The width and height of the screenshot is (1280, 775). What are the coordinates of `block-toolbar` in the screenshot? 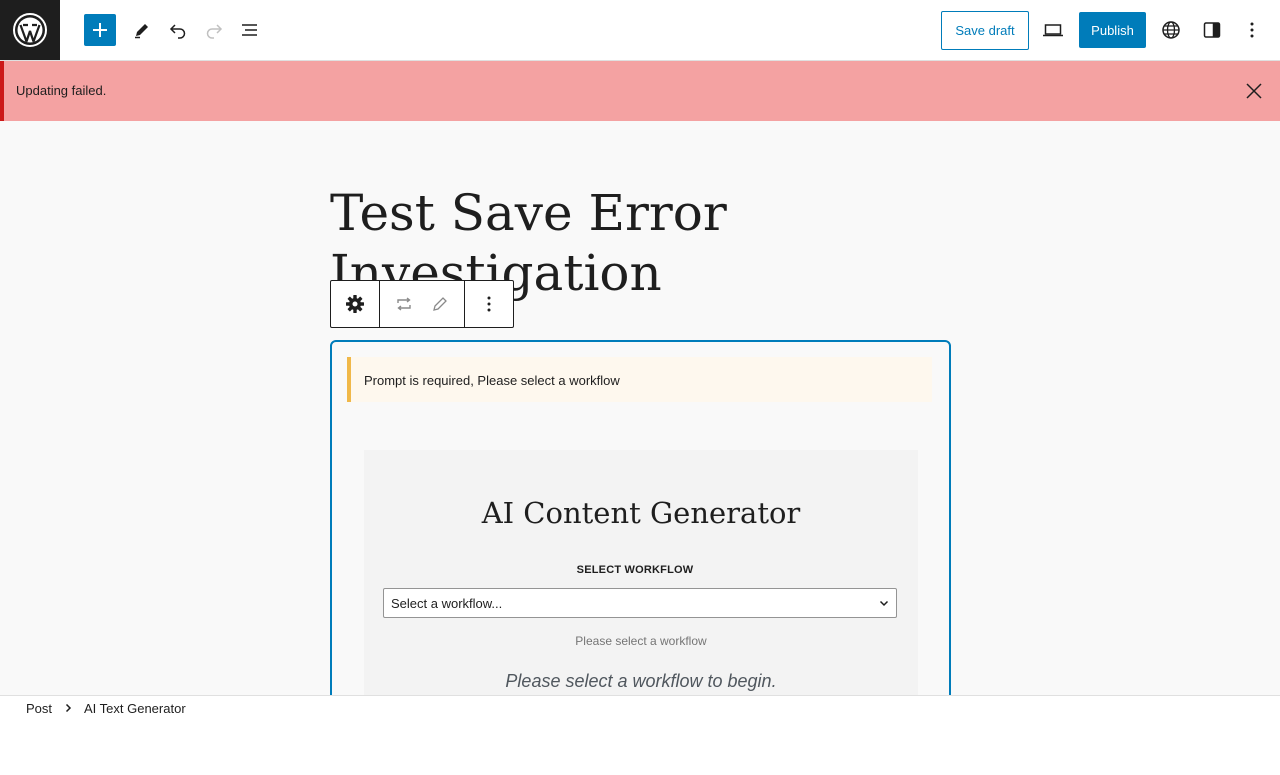 It's located at (422, 304).